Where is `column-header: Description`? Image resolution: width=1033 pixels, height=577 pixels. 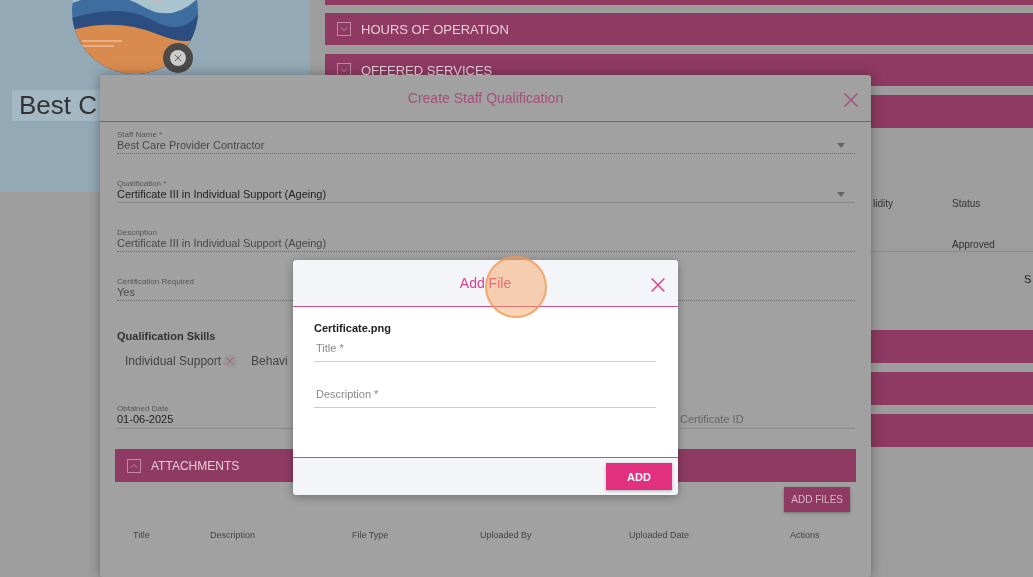 column-header: Description is located at coordinates (233, 535).